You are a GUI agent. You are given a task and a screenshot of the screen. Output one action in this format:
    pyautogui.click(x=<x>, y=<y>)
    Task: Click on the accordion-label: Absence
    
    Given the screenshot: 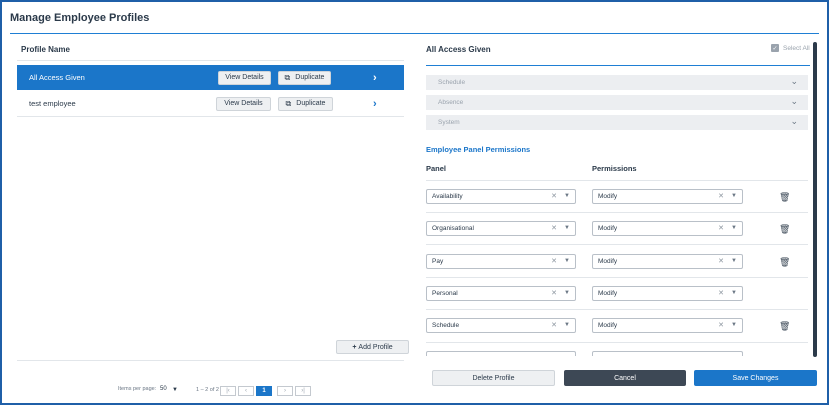 What is the action you would take?
    pyautogui.click(x=451, y=102)
    